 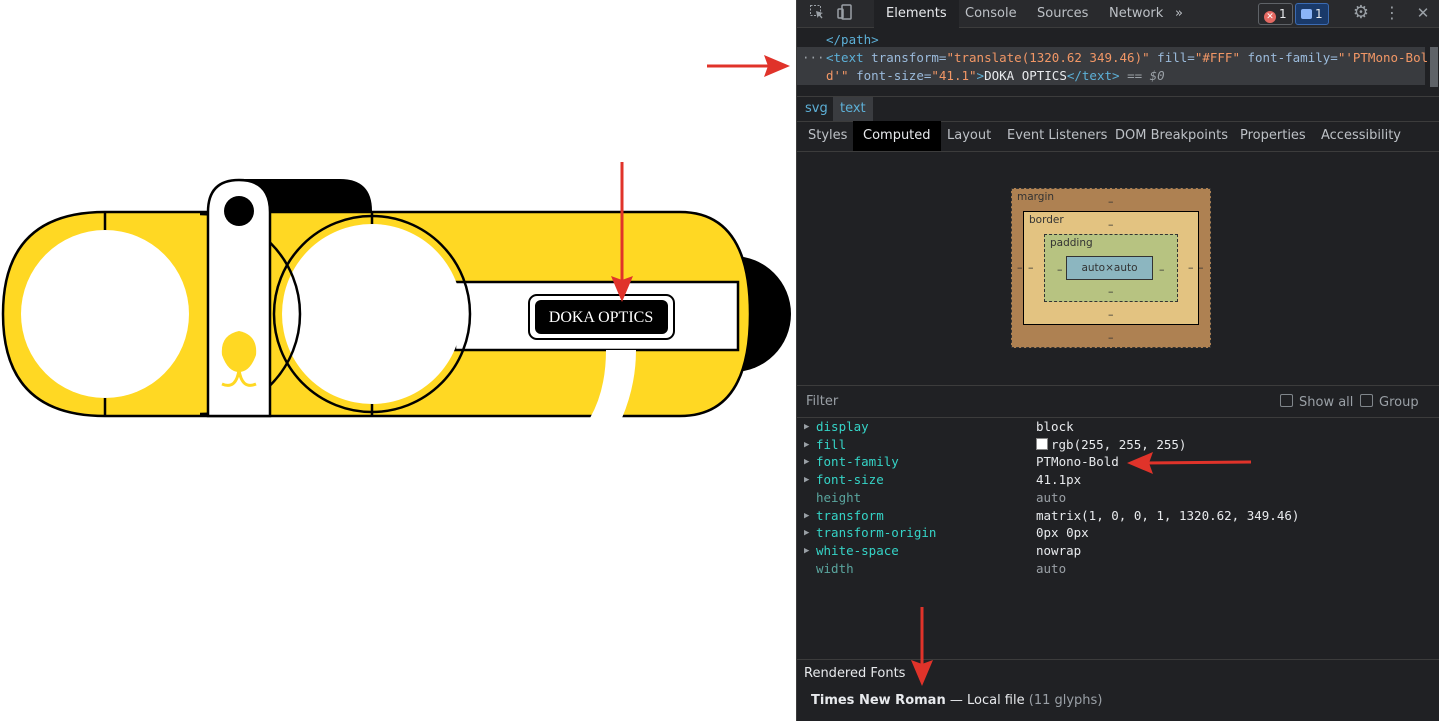 What do you see at coordinates (105, 314) in the screenshot?
I see `left-lens` at bounding box center [105, 314].